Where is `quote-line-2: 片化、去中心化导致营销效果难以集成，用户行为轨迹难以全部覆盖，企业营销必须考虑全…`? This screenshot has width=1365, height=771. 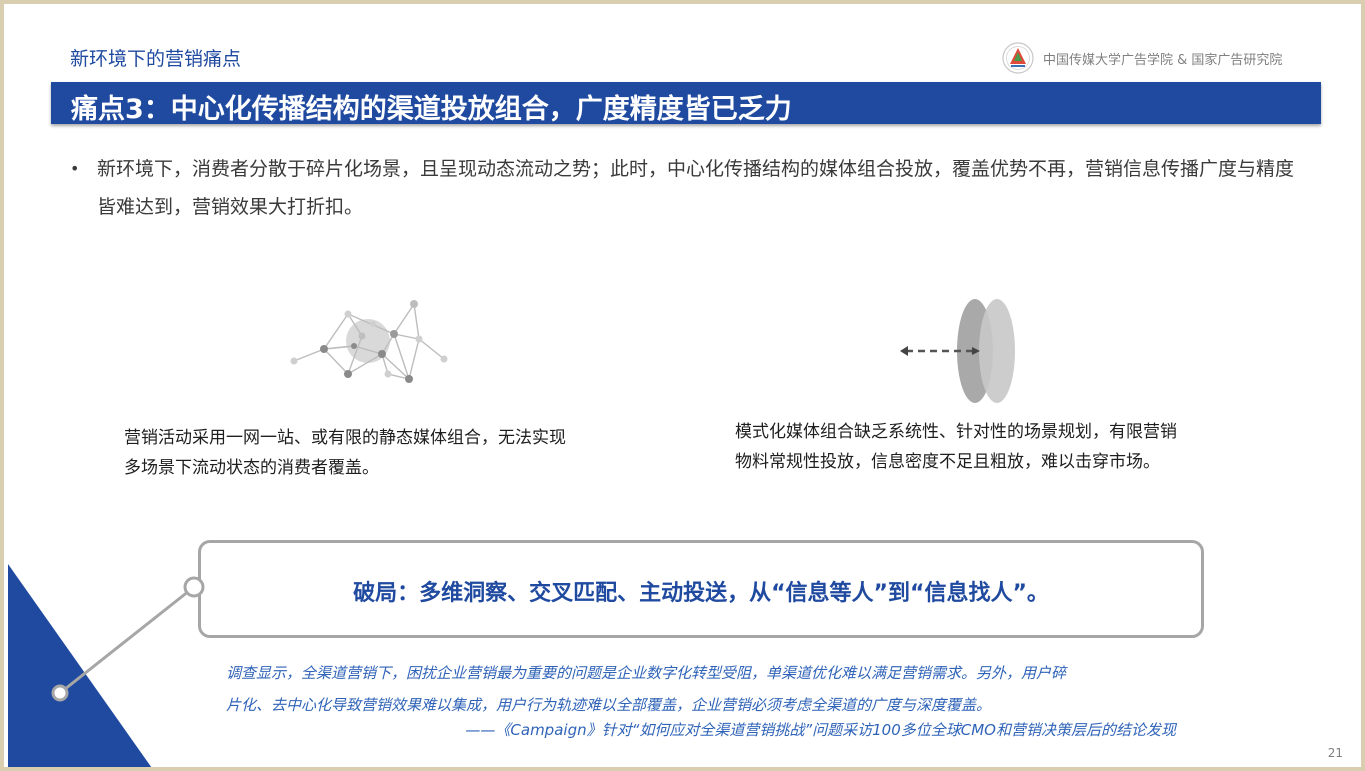
quote-line-2: 片化、去中心化导致营销效果难以集成，用户行为轨迹难以全部覆盖，企业营销必须考虑全… is located at coordinates (609, 705).